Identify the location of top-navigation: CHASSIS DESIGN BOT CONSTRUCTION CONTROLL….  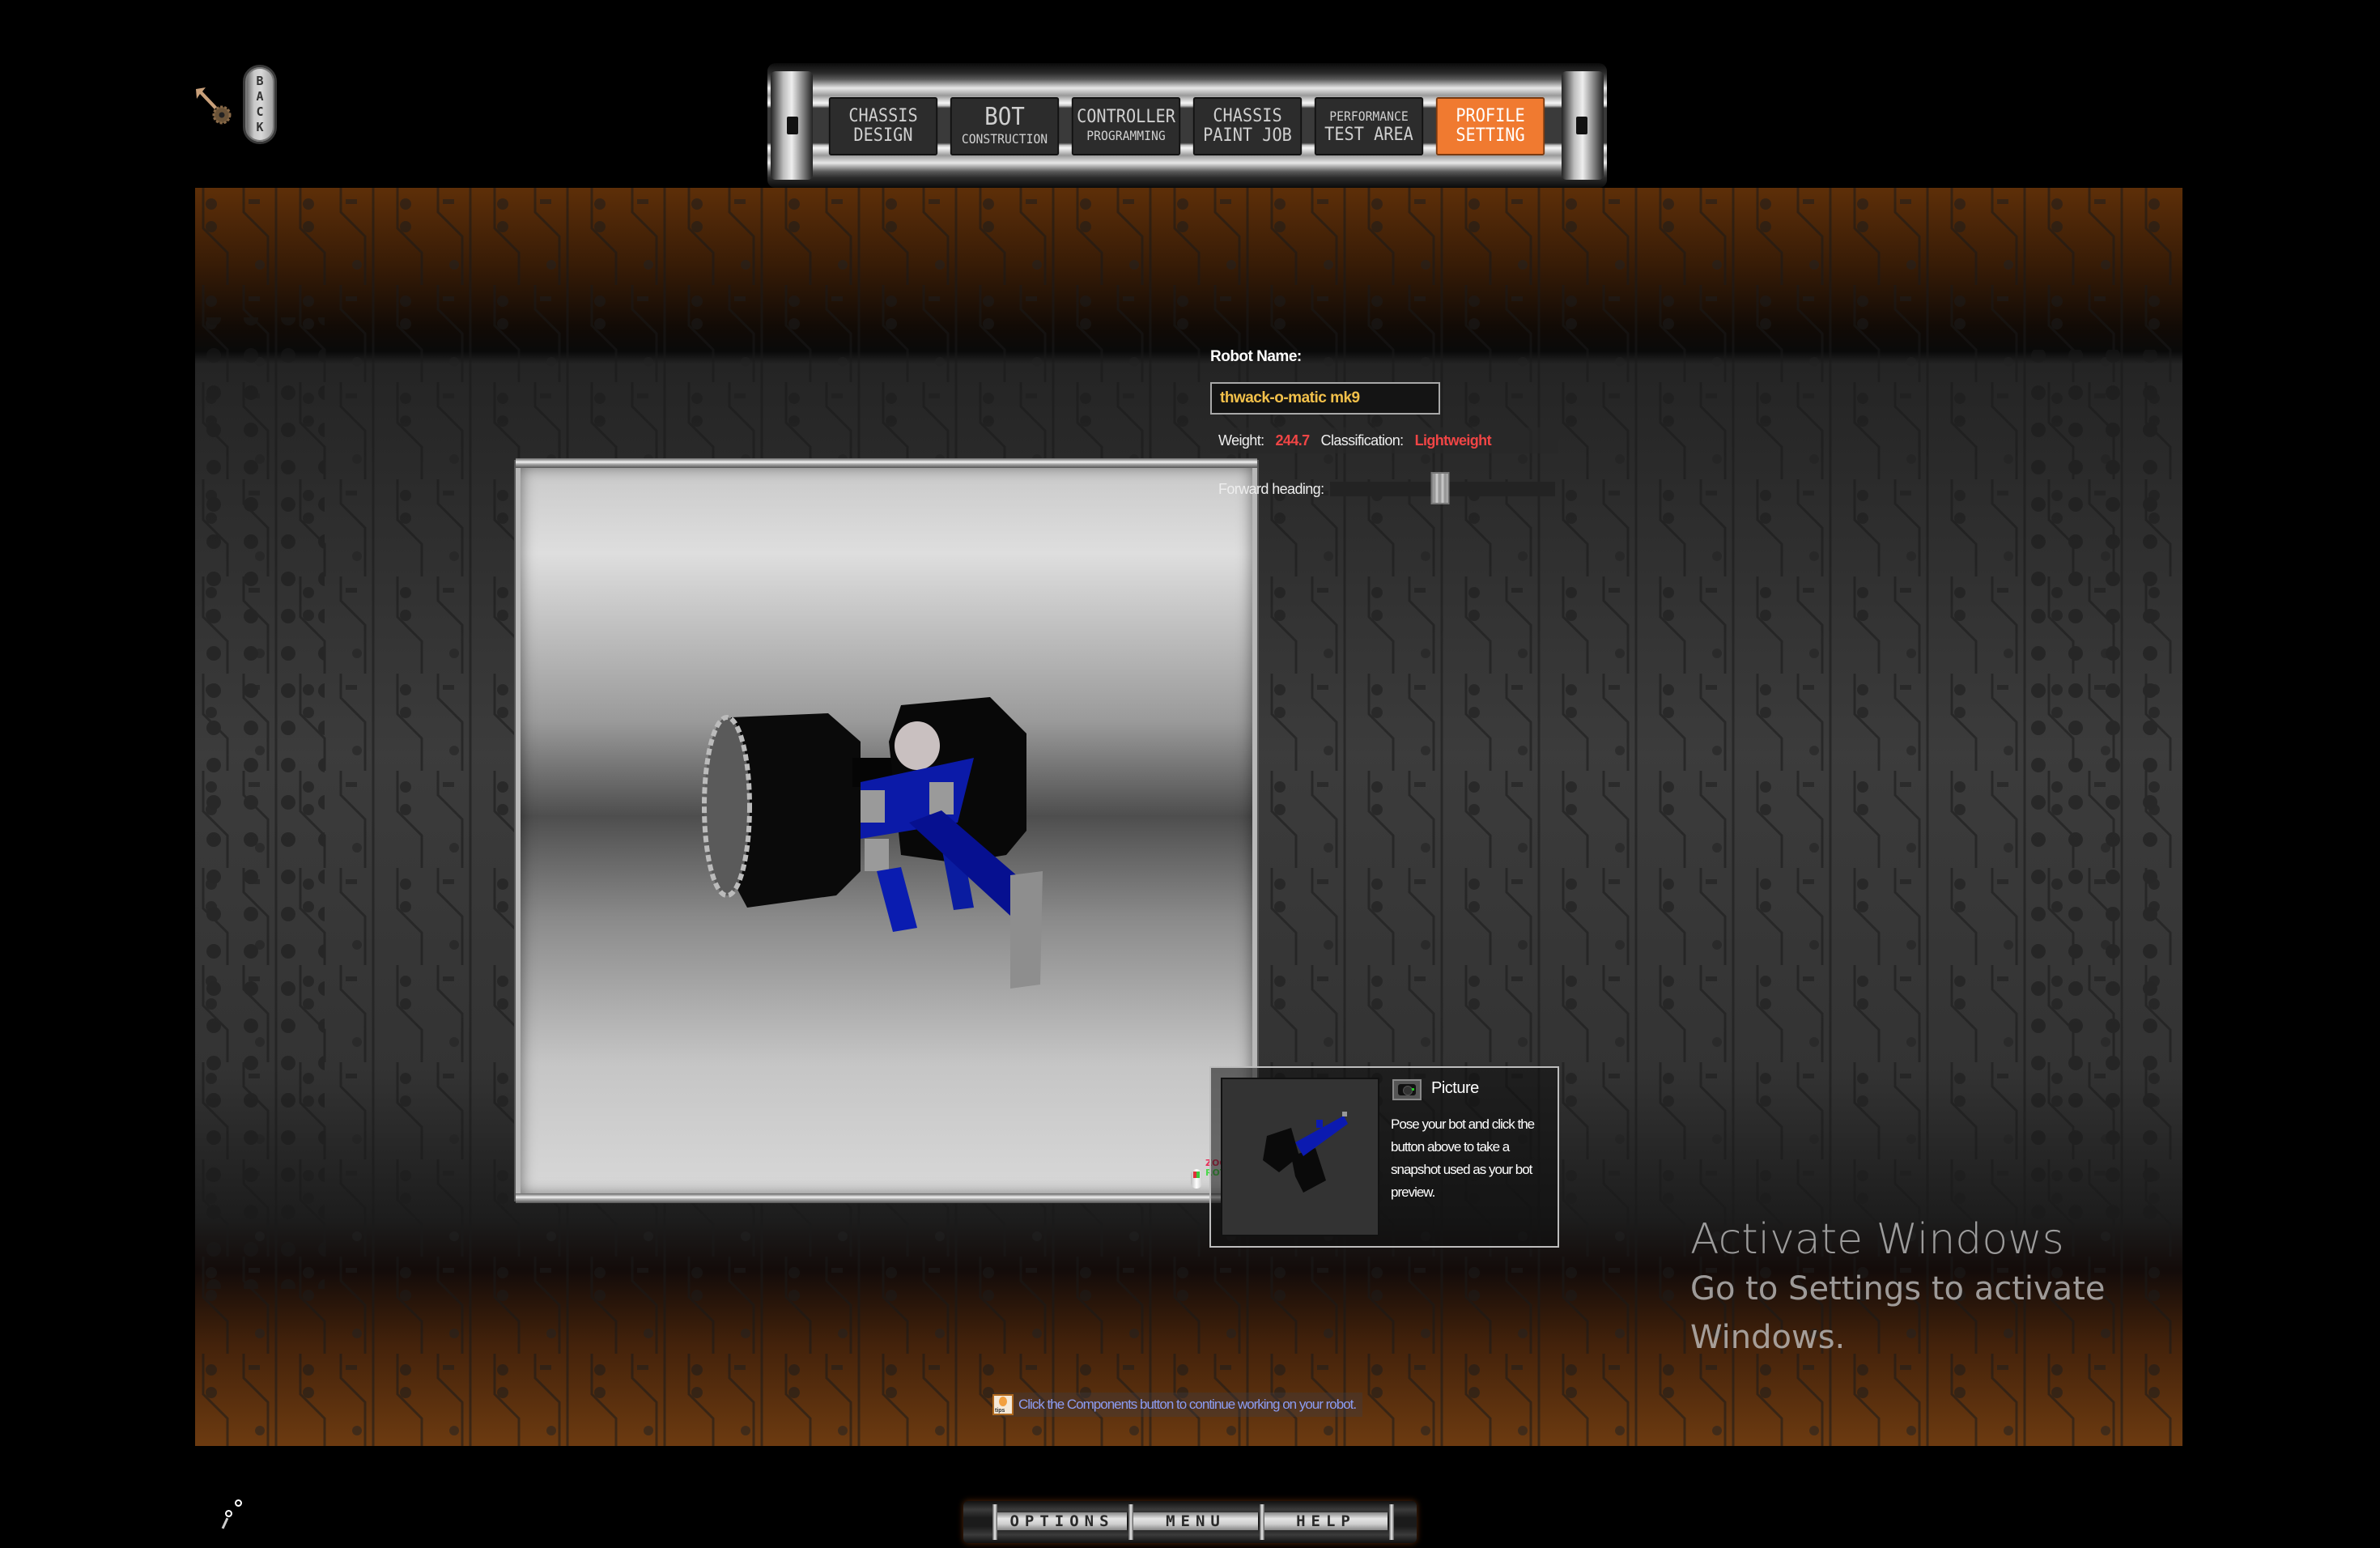
(1187, 125).